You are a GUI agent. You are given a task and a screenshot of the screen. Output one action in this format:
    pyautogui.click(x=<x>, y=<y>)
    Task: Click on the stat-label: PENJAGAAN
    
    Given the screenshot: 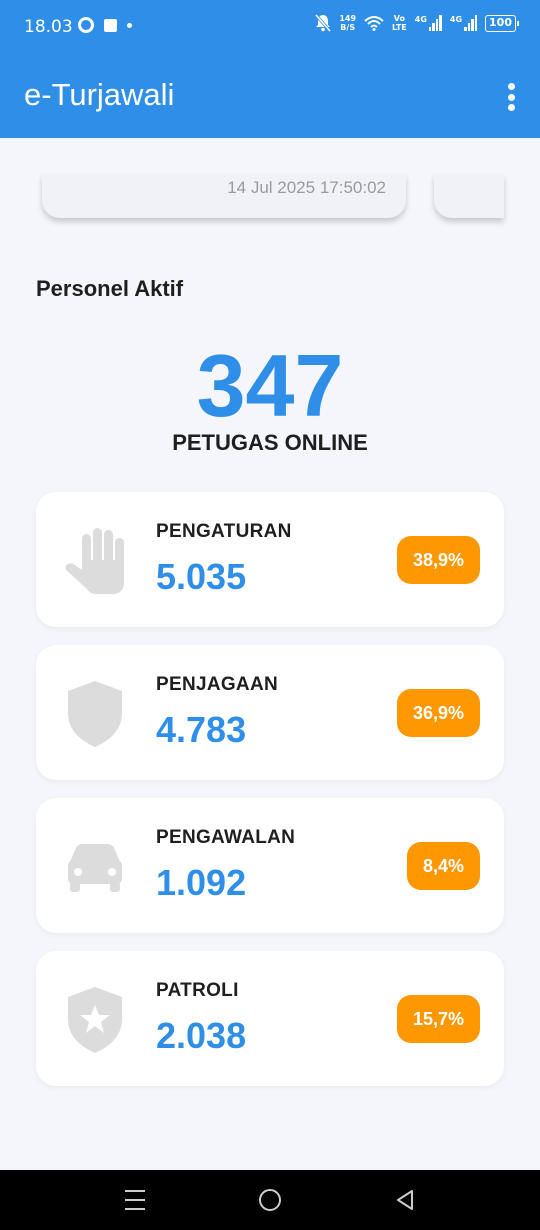 What is the action you would take?
    pyautogui.click(x=217, y=684)
    